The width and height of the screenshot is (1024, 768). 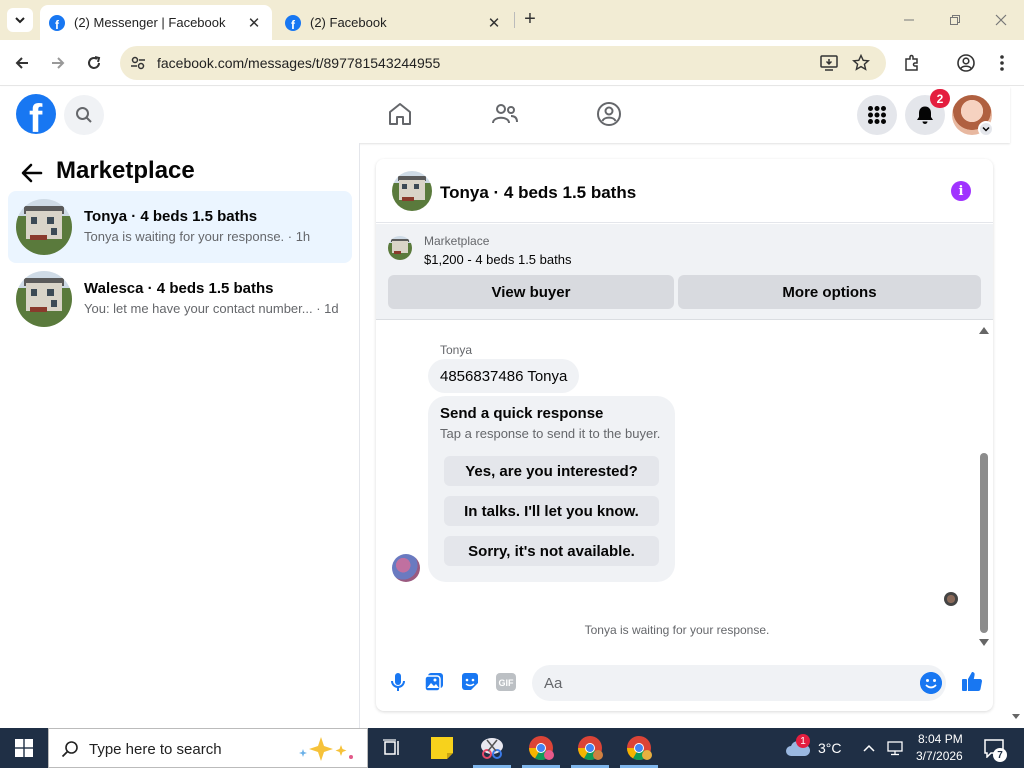 What do you see at coordinates (551, 511) in the screenshot?
I see `quick-reply-in-talks: In talks. I'll let you know.` at bounding box center [551, 511].